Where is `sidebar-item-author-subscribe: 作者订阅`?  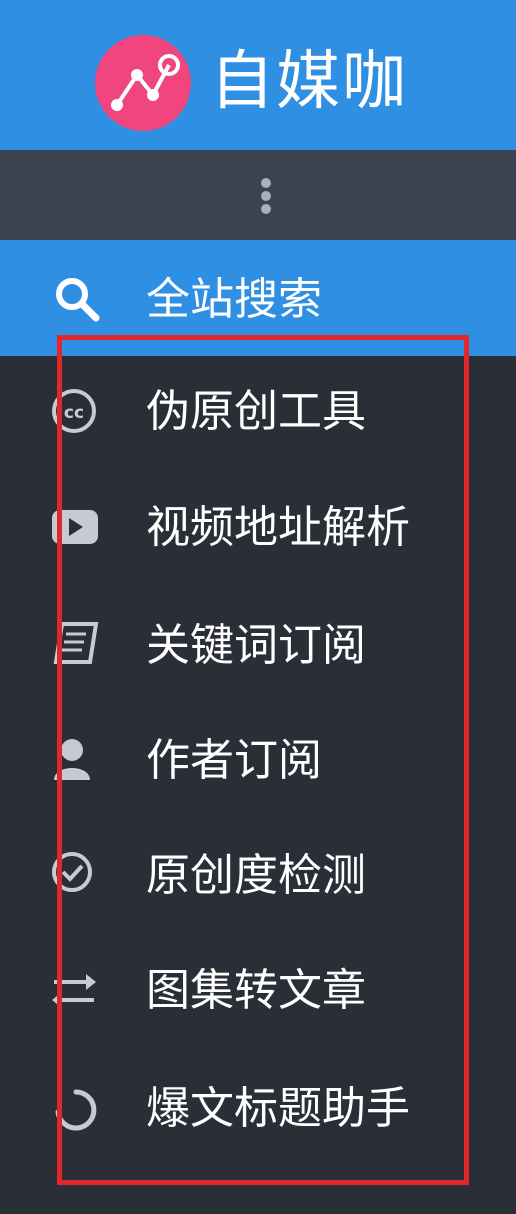
sidebar-item-author-subscribe: 作者订阅 is located at coordinates (258, 762).